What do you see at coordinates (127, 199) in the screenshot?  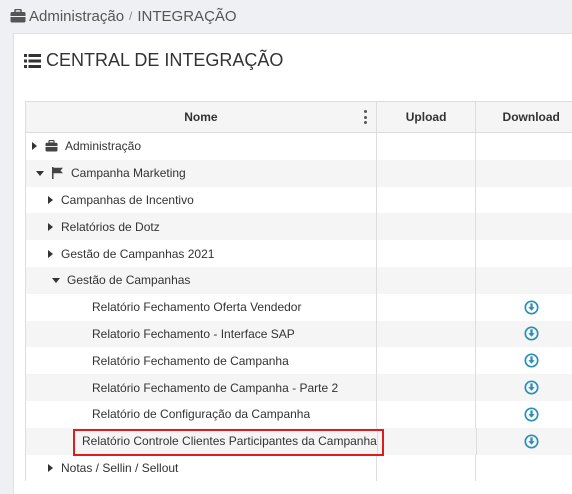 I see `row-label: Campanhas de Incentivo` at bounding box center [127, 199].